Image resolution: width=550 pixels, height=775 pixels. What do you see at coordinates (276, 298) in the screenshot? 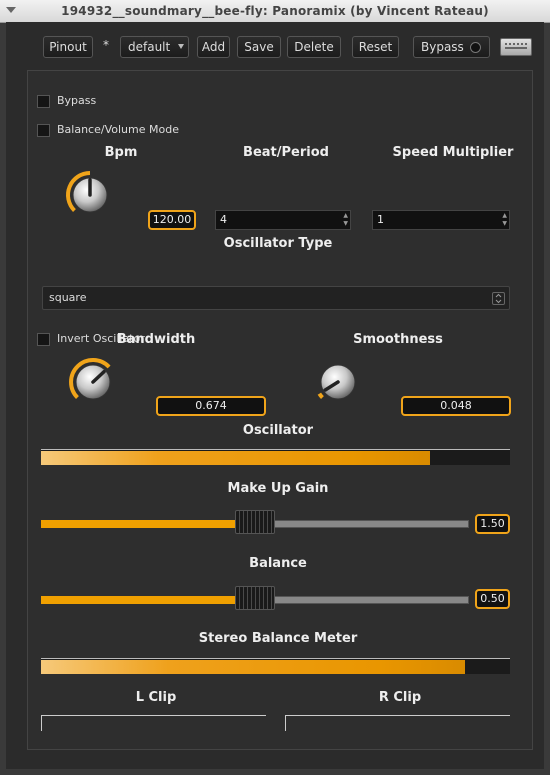
I see `oscillator-type-combobox: square` at bounding box center [276, 298].